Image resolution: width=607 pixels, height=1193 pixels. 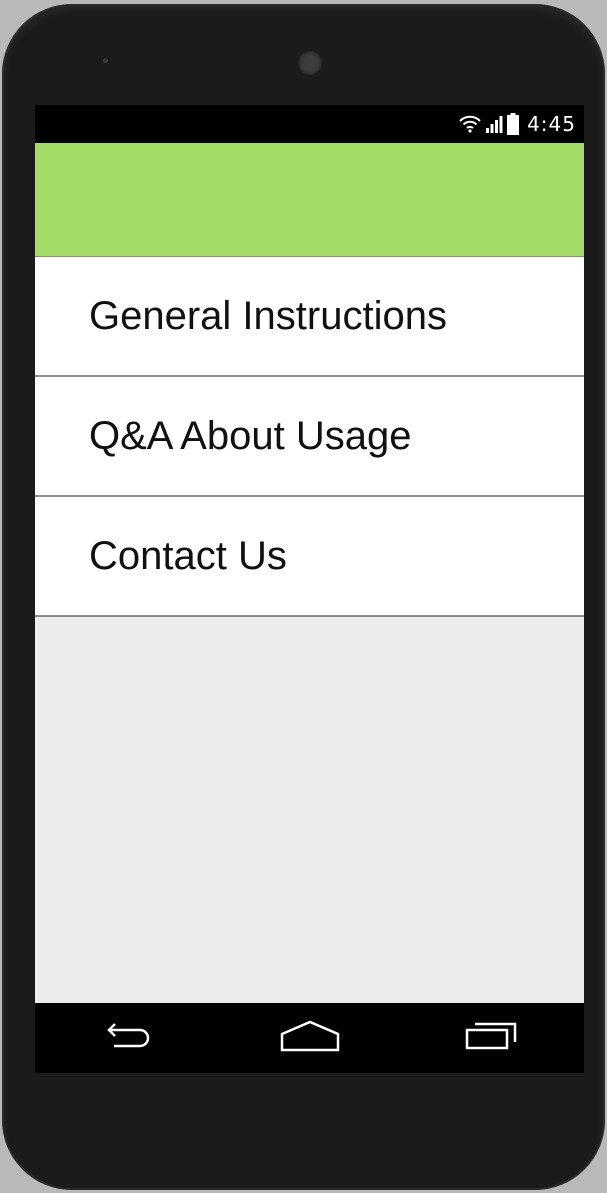 I want to click on app-bar, so click(x=309, y=200).